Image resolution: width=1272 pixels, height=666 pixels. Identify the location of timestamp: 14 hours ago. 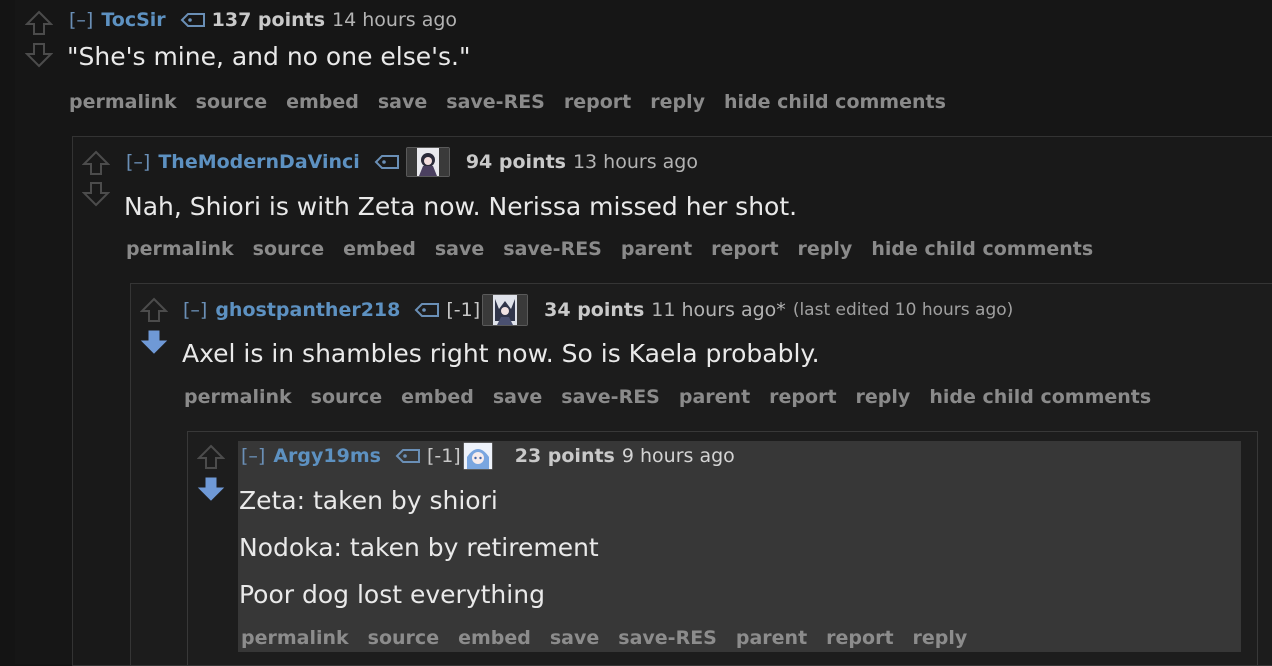
(395, 20).